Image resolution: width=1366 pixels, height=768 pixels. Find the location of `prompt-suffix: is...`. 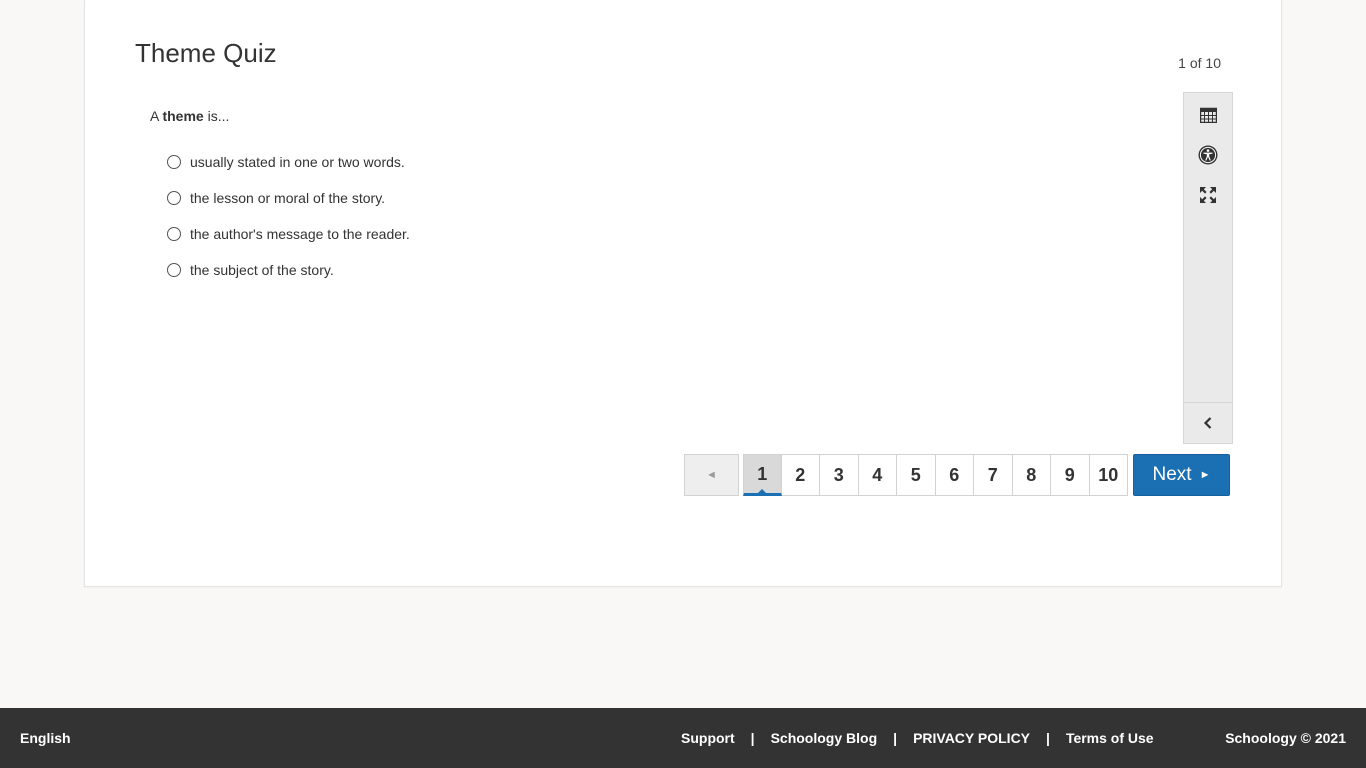

prompt-suffix: is... is located at coordinates (216, 116).